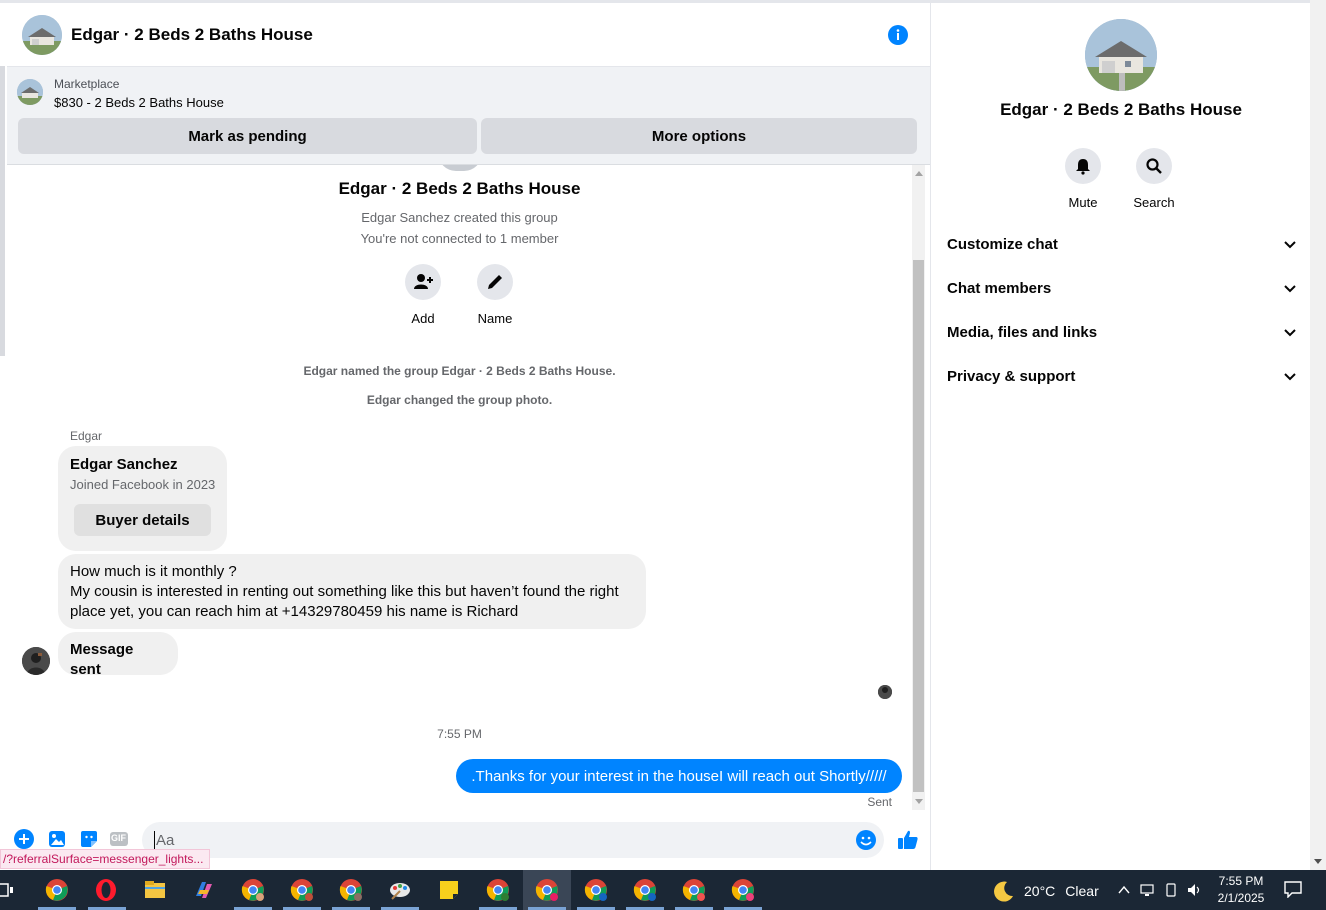 The image size is (1326, 910). What do you see at coordinates (153, 571) in the screenshot?
I see `message-line: How much is it monthly ?` at bounding box center [153, 571].